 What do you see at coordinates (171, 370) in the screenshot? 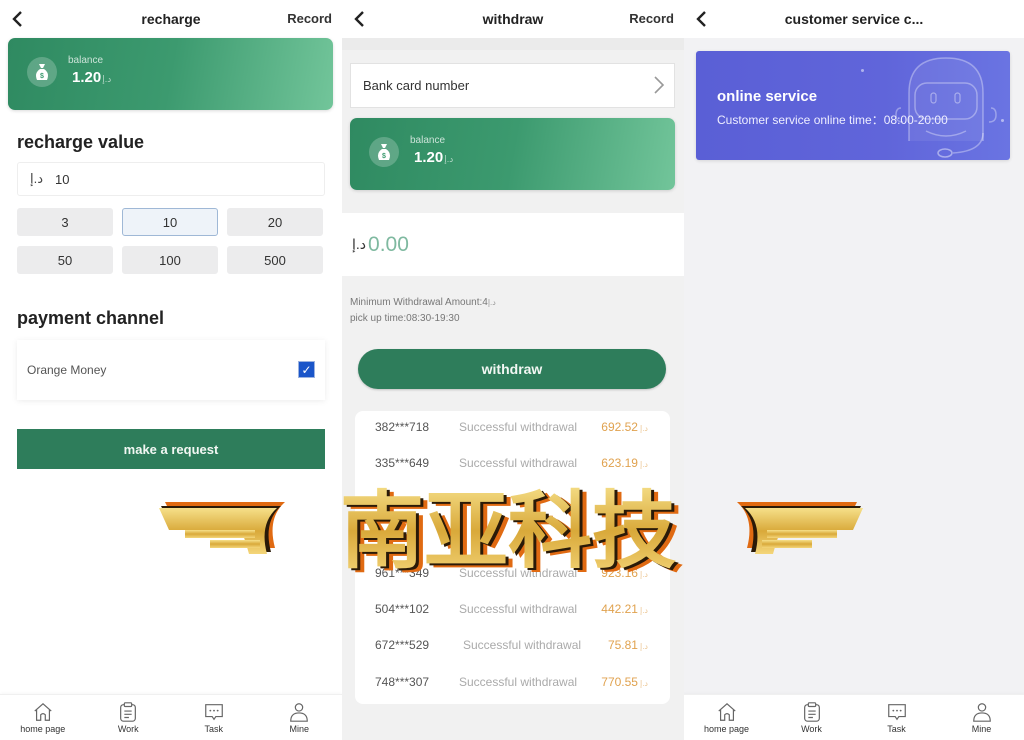
I see `payment-channel-option: Orange Money ✓` at bounding box center [171, 370].